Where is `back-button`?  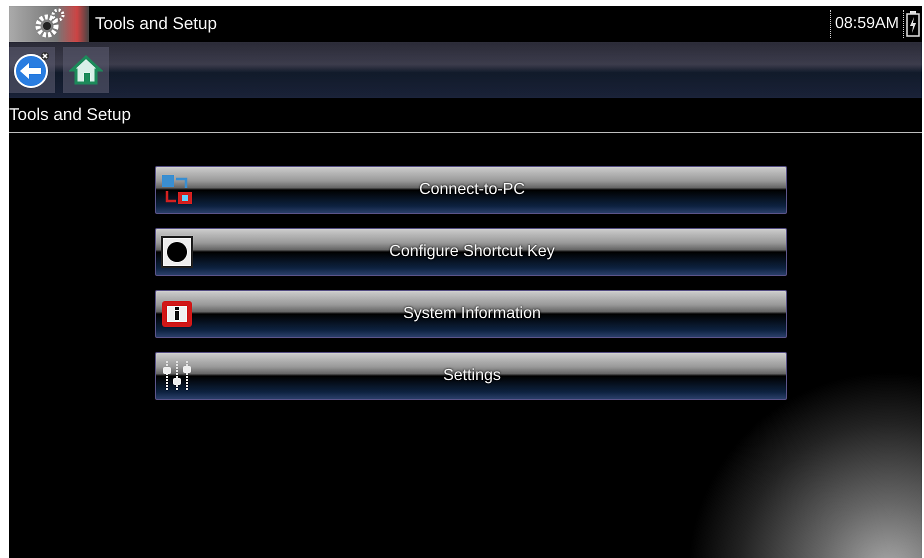
back-button is located at coordinates (32, 70).